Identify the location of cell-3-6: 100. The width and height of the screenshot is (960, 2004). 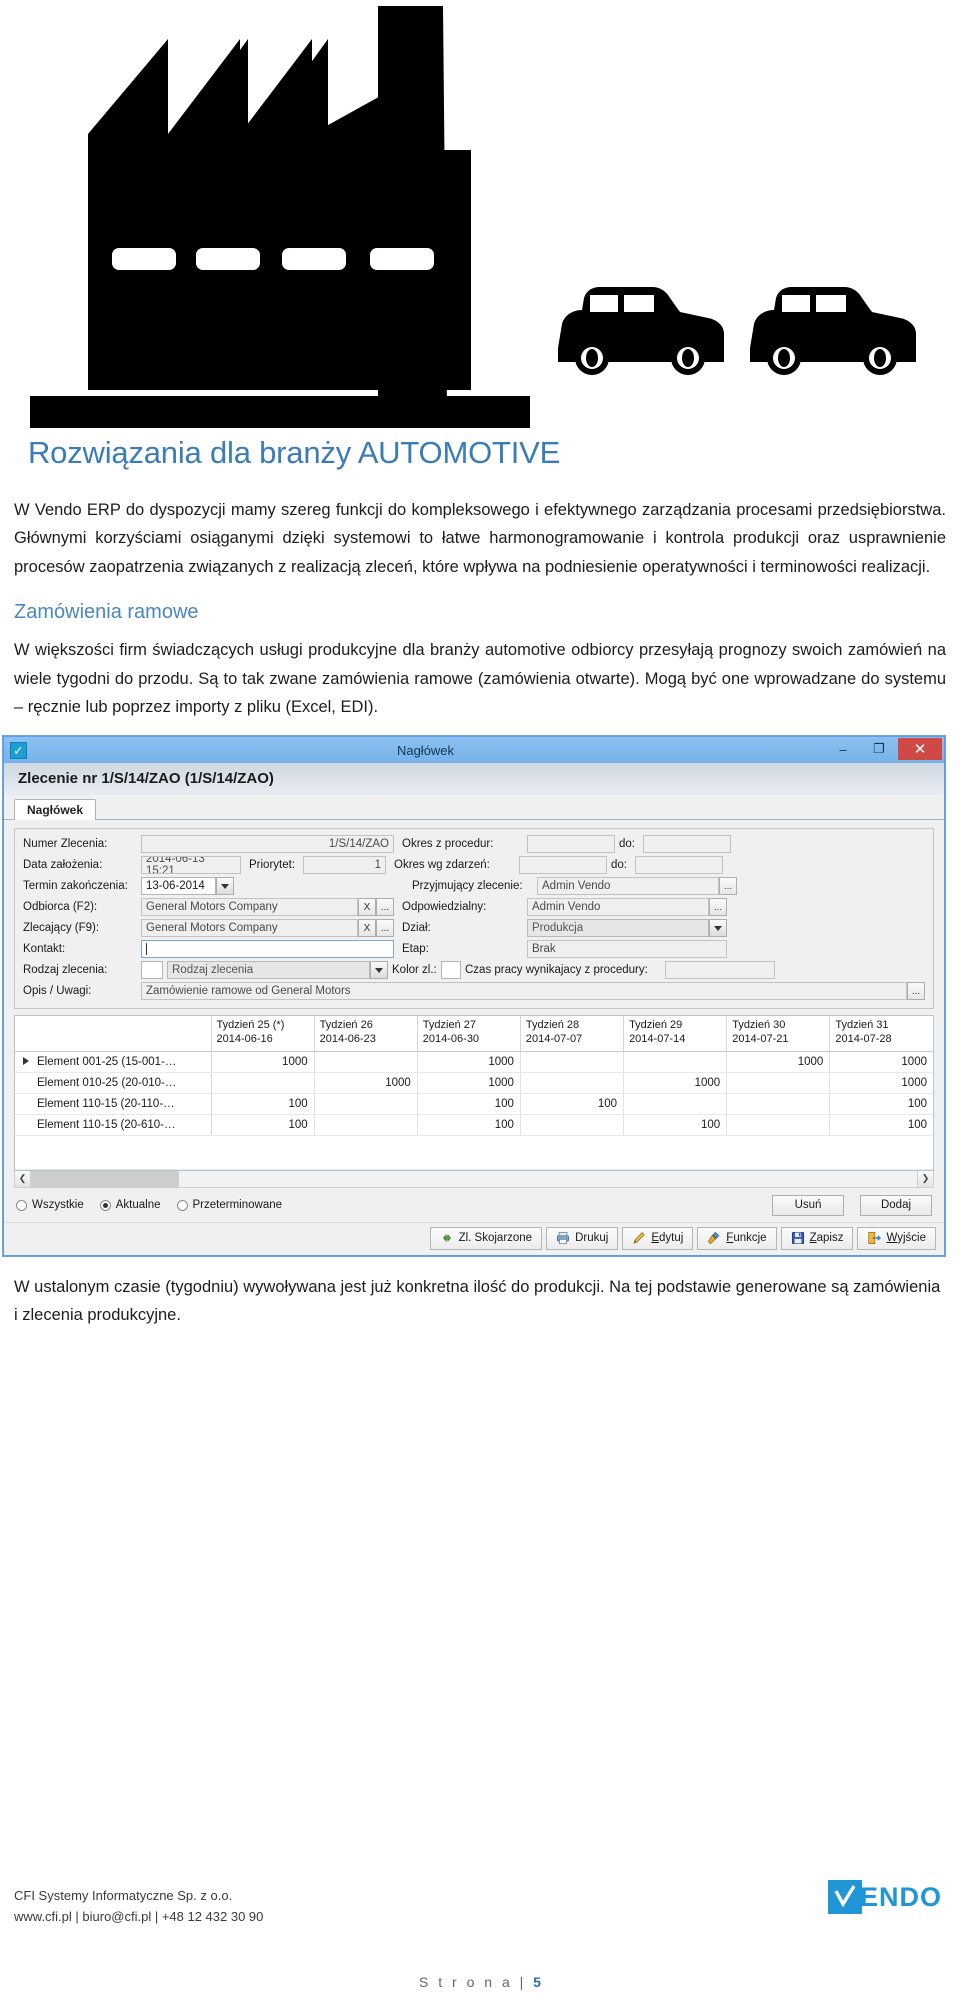
(881, 1125).